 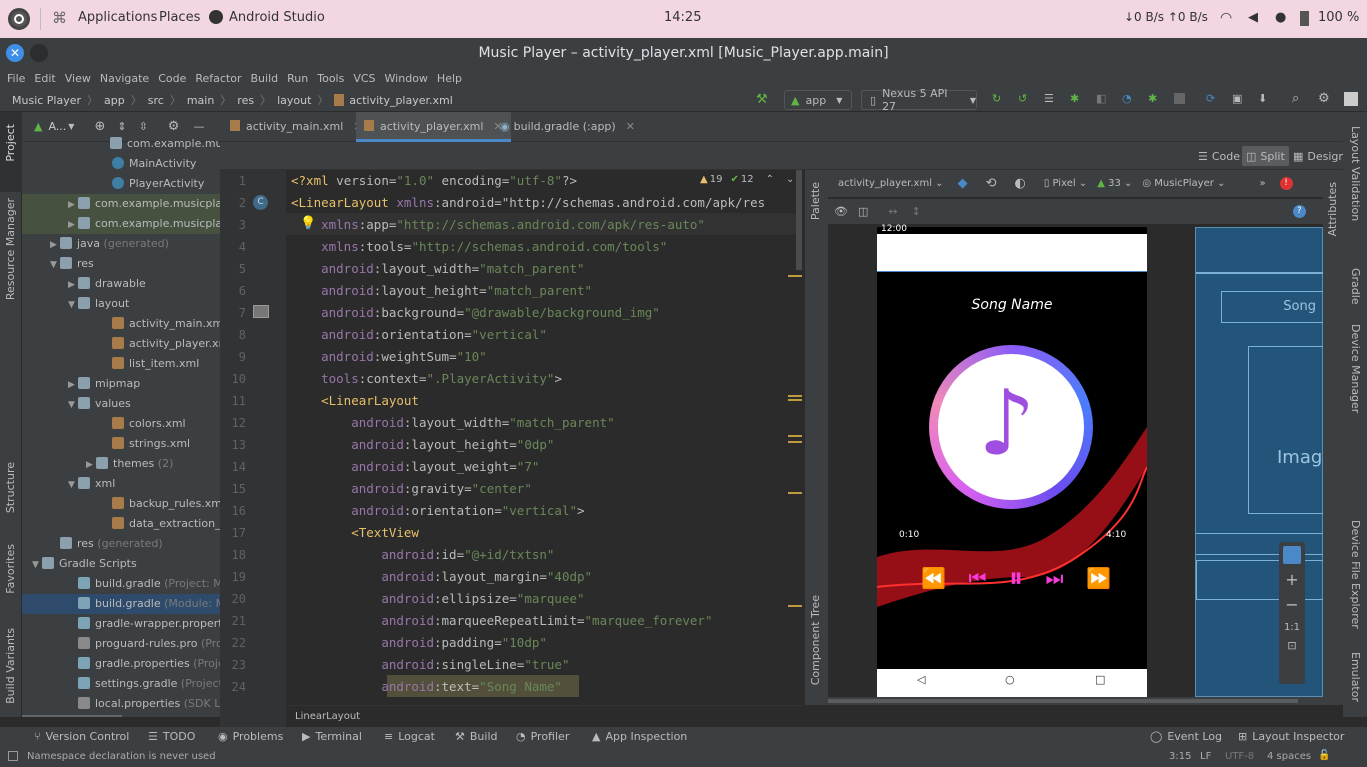 What do you see at coordinates (1179, 98) in the screenshot?
I see `stop-icon` at bounding box center [1179, 98].